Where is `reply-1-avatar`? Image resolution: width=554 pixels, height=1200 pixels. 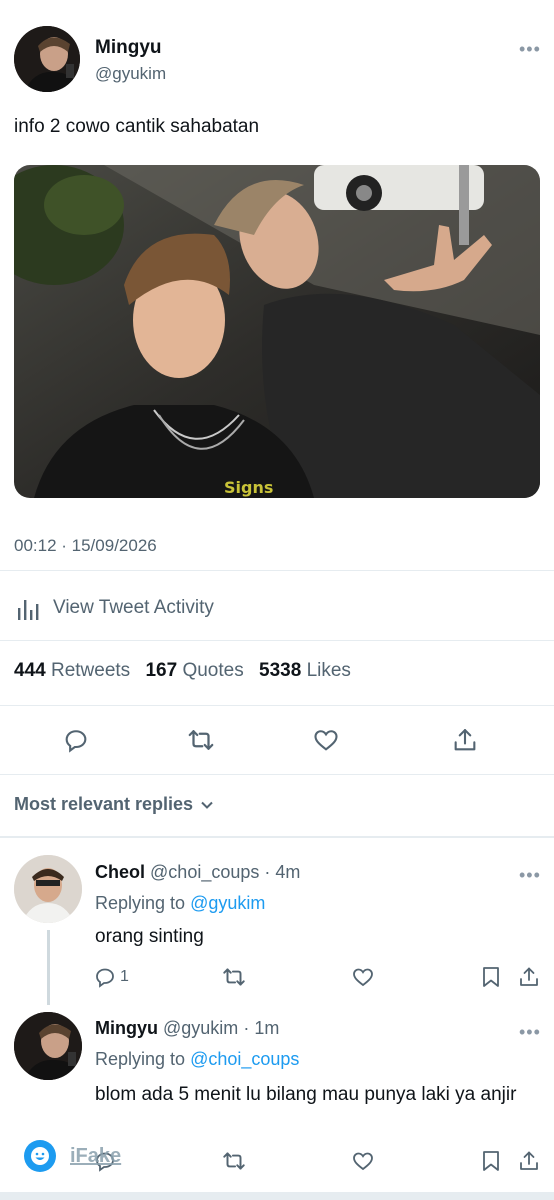 reply-1-avatar is located at coordinates (48, 889).